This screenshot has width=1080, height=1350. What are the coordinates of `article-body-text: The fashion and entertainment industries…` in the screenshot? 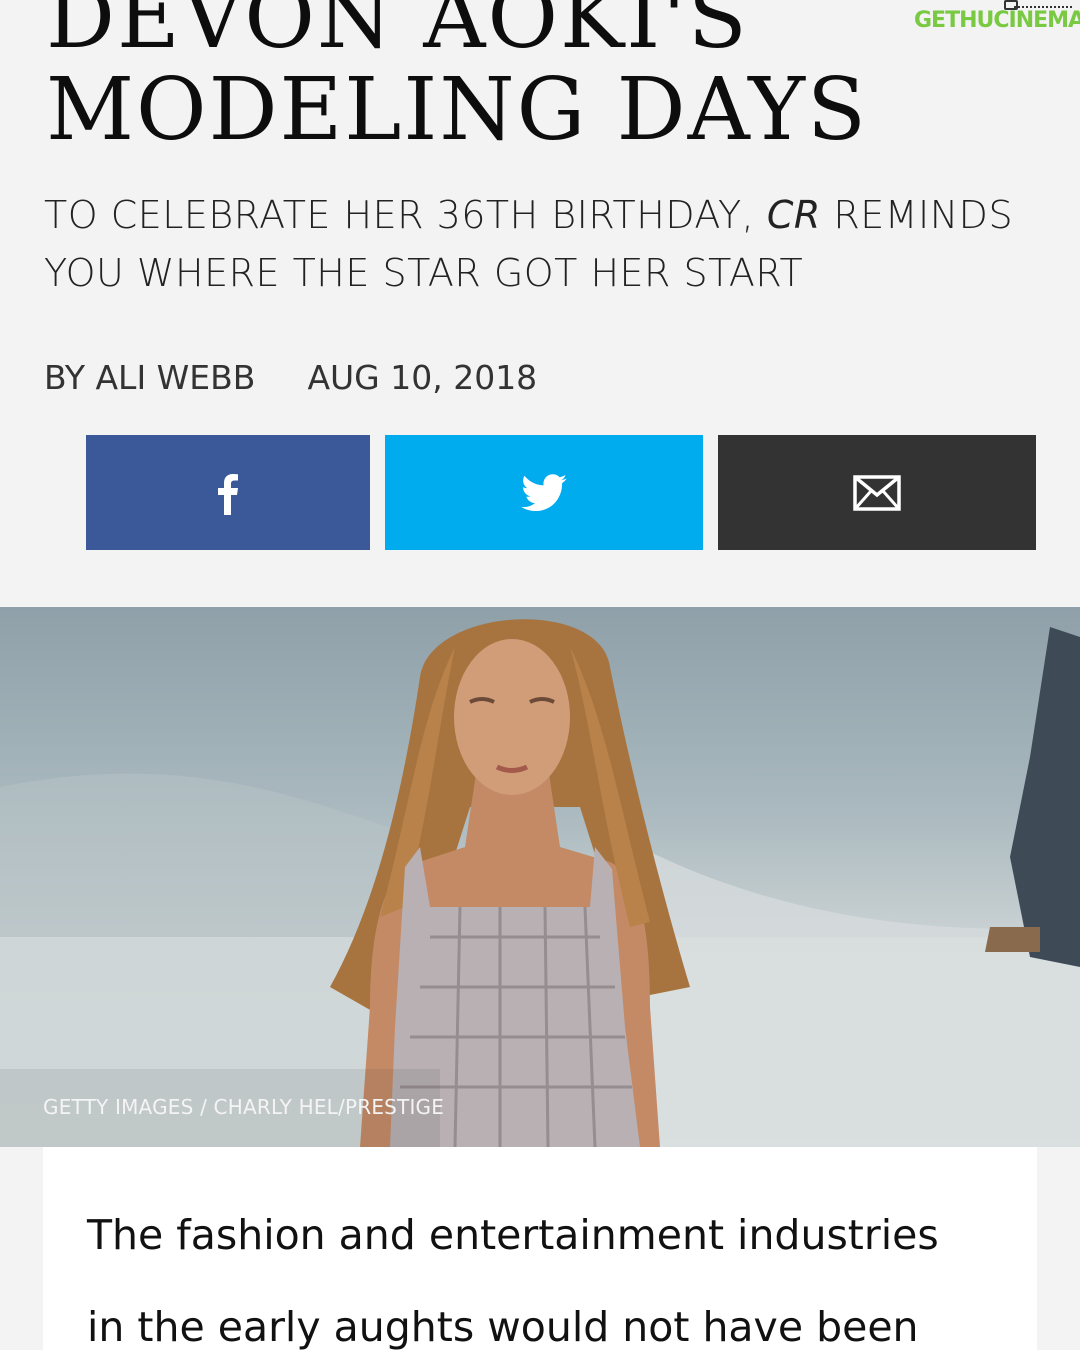 It's located at (547, 1269).